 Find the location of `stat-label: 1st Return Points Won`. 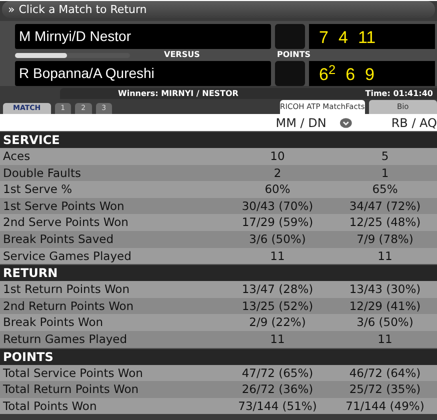

stat-label: 1st Return Points Won is located at coordinates (66, 289).